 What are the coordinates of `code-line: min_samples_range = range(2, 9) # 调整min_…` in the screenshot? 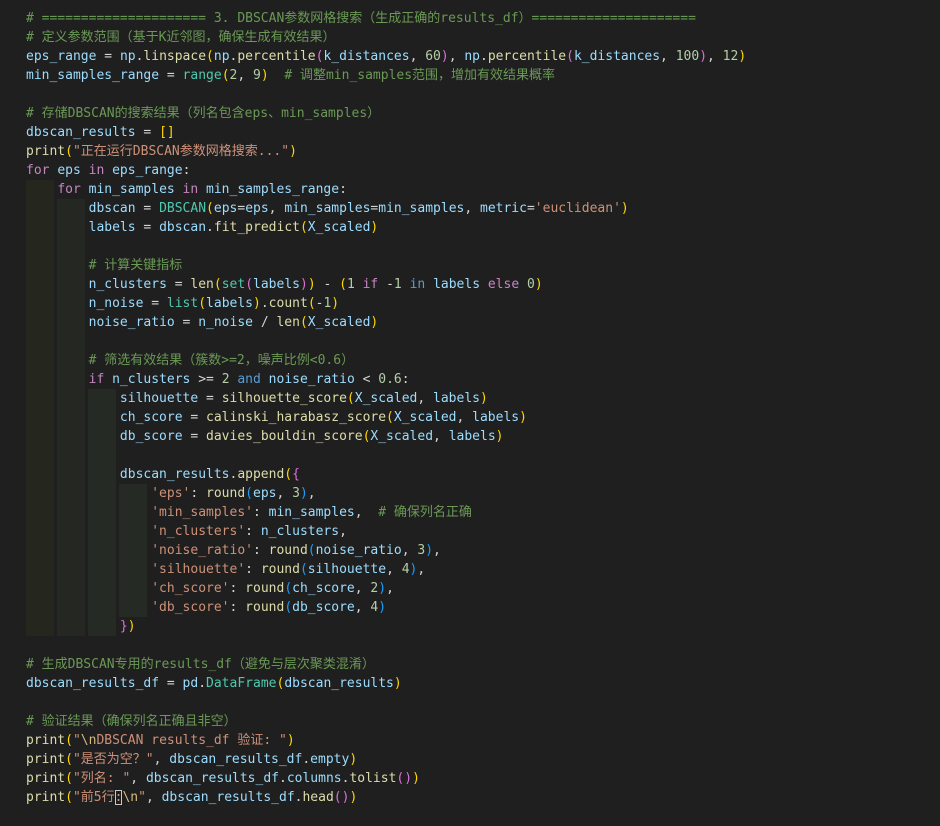 It's located at (386, 75).